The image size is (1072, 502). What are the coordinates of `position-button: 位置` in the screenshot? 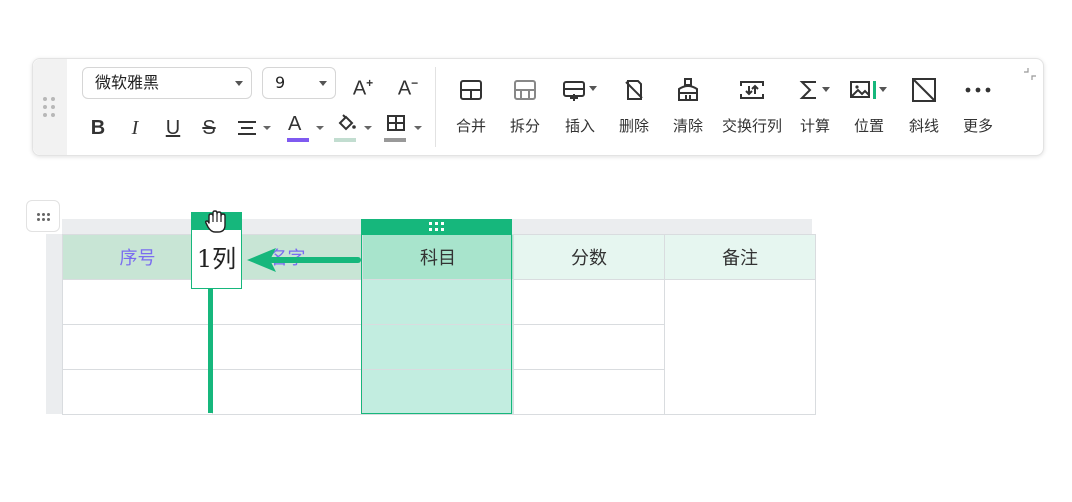 It's located at (869, 110).